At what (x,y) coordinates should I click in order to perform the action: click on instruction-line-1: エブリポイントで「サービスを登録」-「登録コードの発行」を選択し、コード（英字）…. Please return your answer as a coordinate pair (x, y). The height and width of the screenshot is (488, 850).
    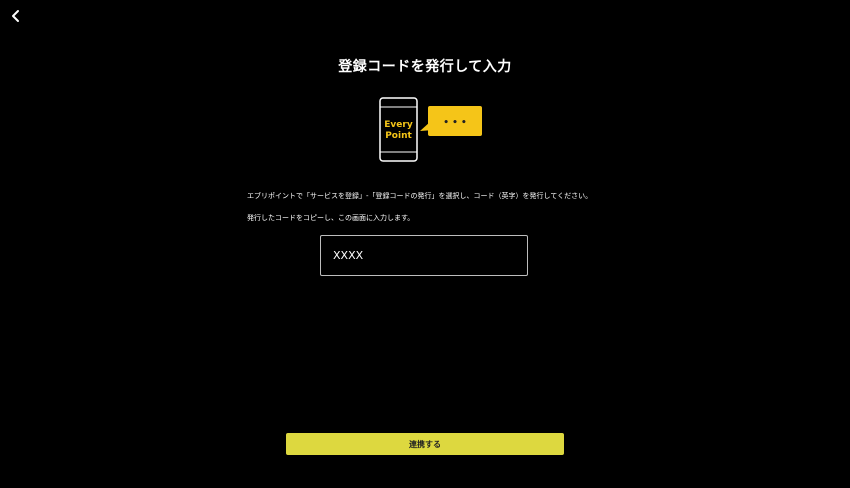
    Looking at the image, I should click on (420, 196).